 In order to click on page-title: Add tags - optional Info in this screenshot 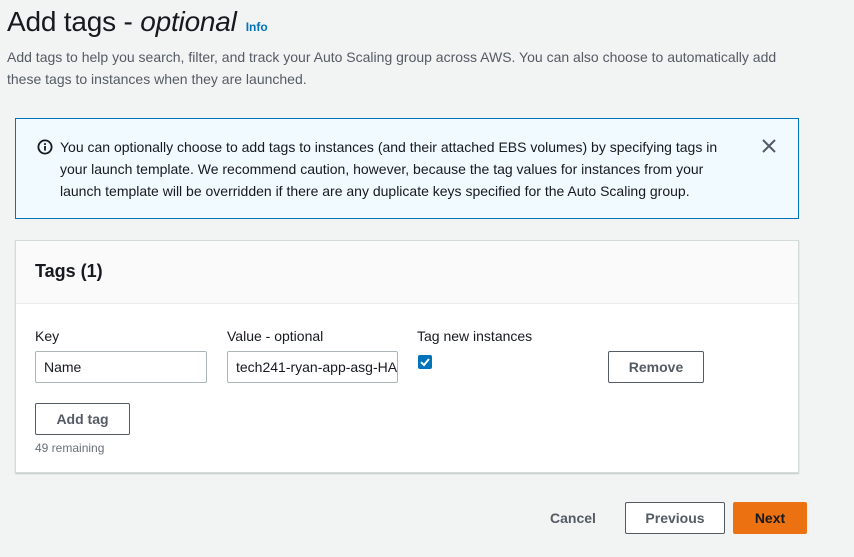, I will do `click(137, 22)`.